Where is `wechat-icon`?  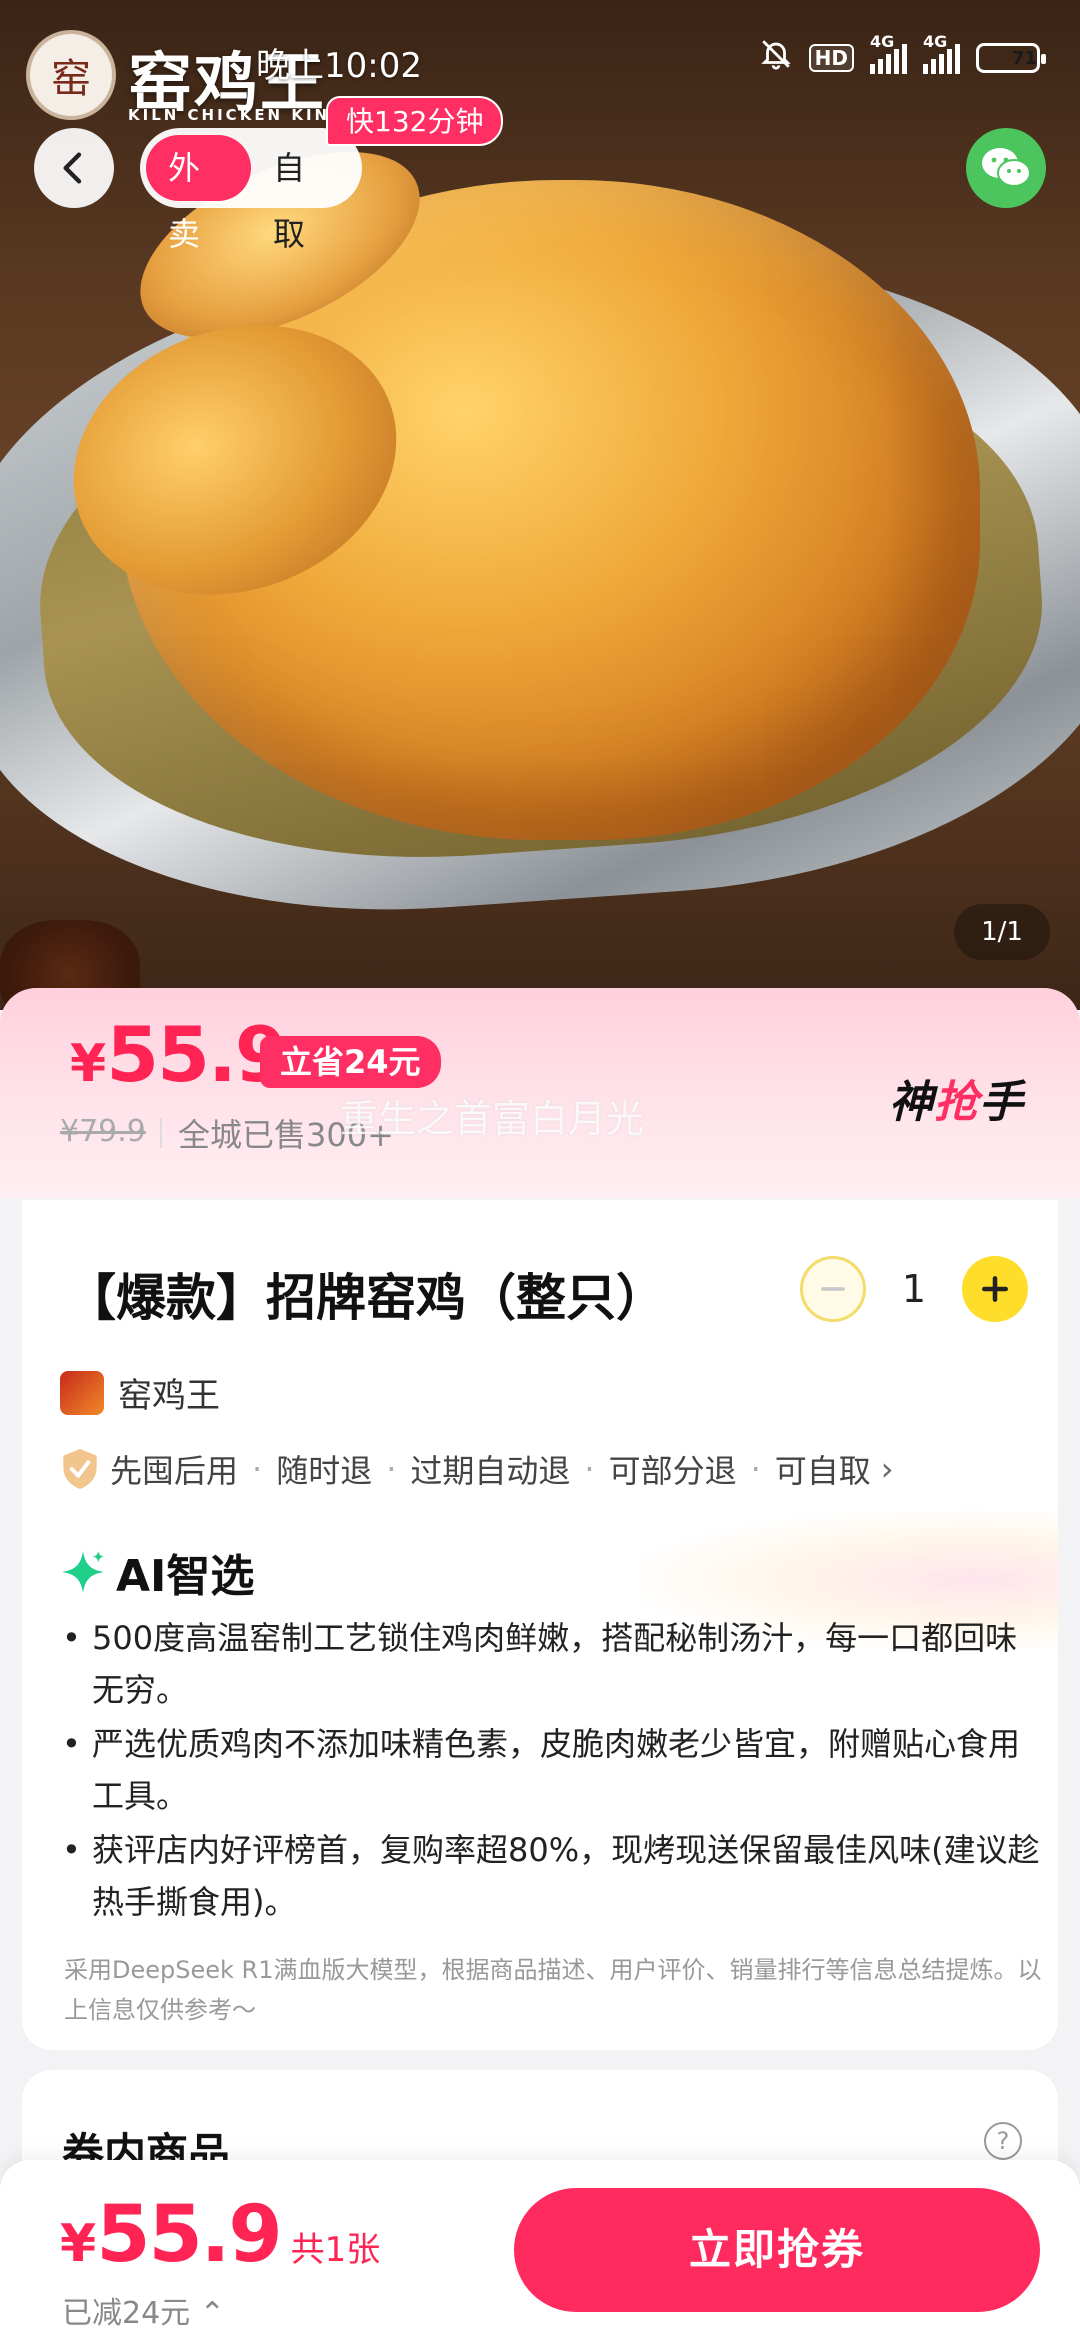 wechat-icon is located at coordinates (1006, 167).